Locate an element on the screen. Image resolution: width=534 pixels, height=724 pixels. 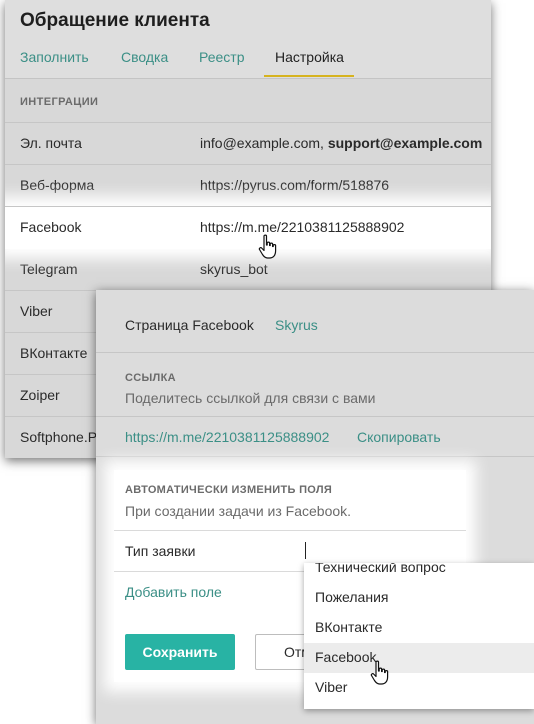
page-title: Обращение клиента is located at coordinates (115, 20).